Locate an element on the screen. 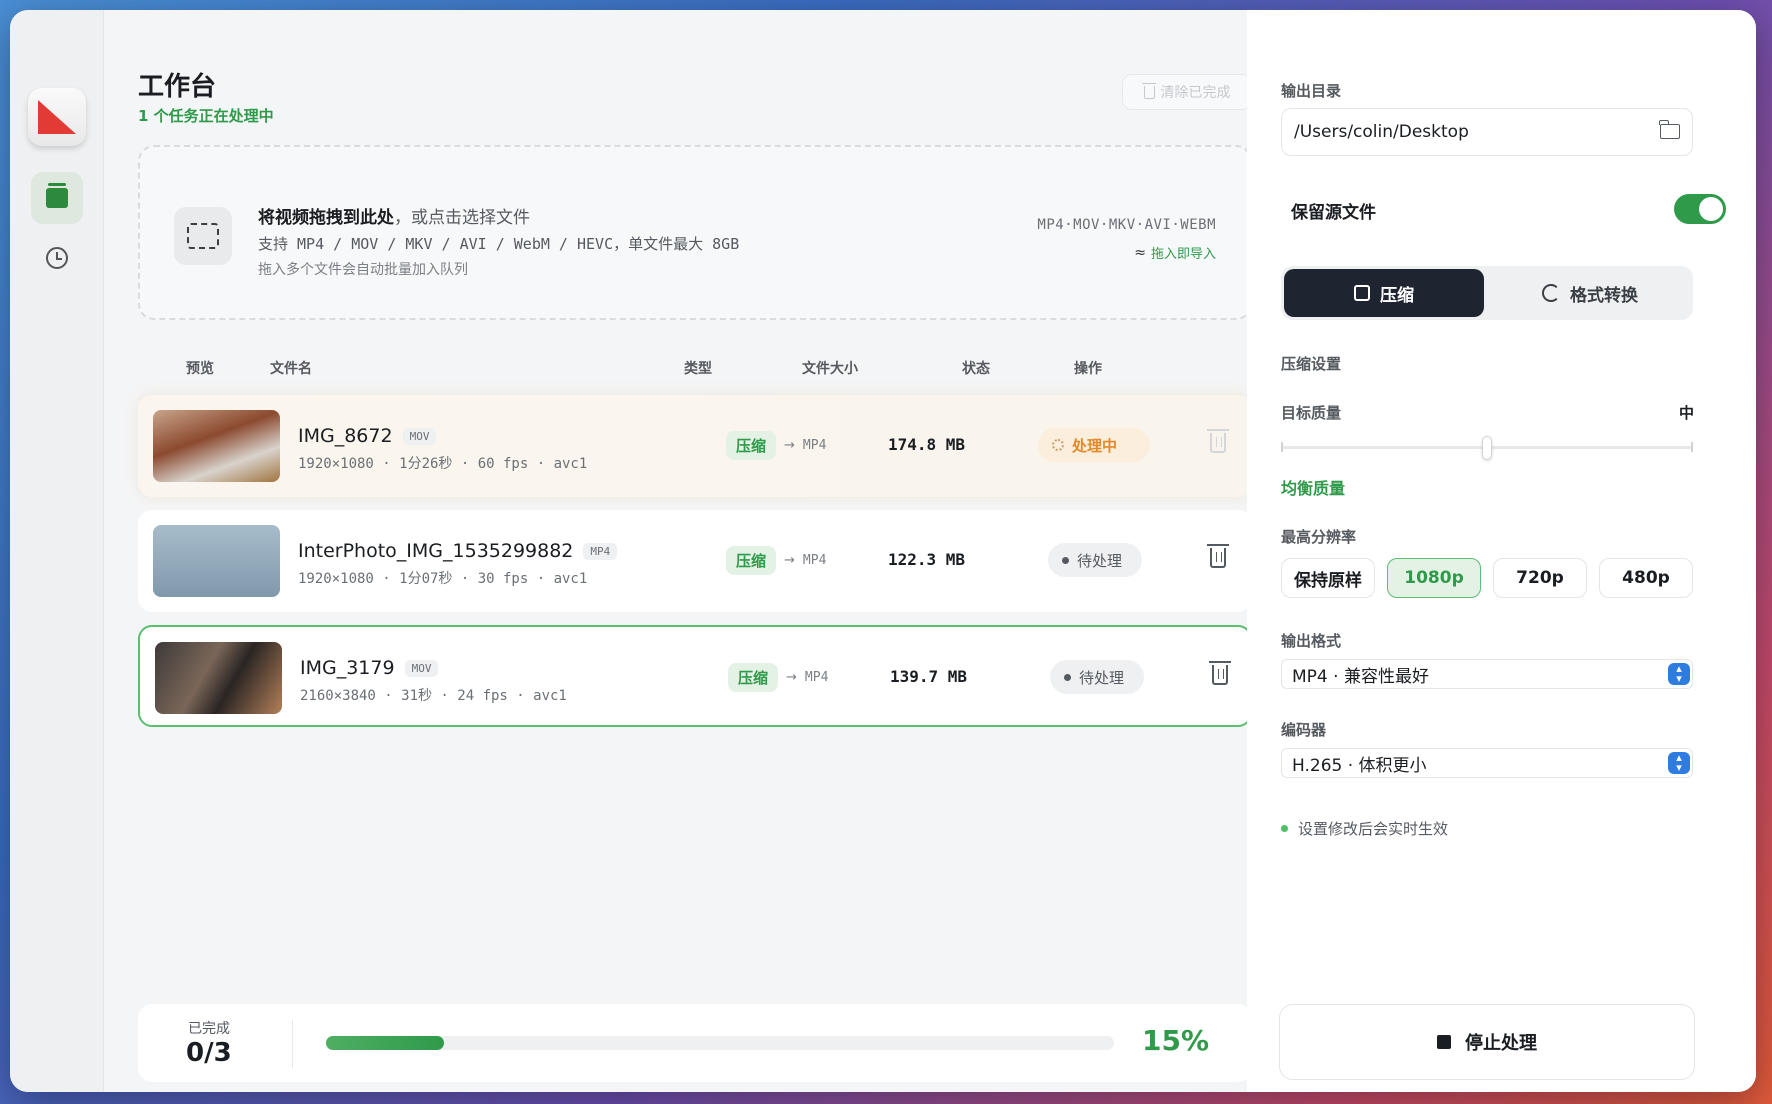 The width and height of the screenshot is (1772, 1104). output-dir-label: 输出目录 is located at coordinates (1311, 91).